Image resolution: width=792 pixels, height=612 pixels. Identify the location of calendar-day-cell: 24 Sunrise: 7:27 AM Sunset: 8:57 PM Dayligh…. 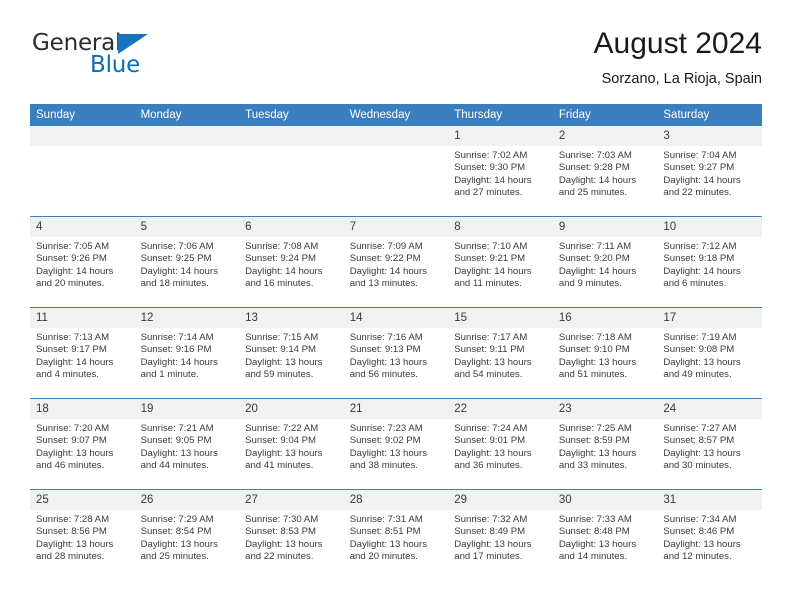
(709, 444).